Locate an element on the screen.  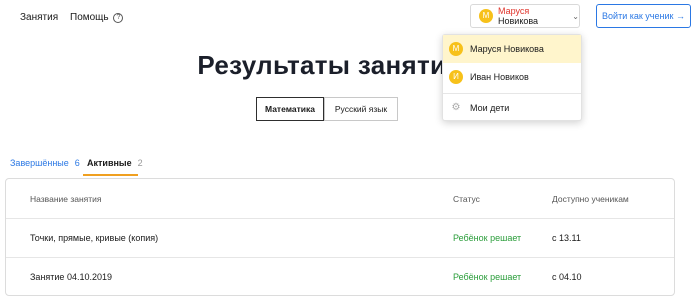
tab-active: Активные 2 is located at coordinates (115, 163).